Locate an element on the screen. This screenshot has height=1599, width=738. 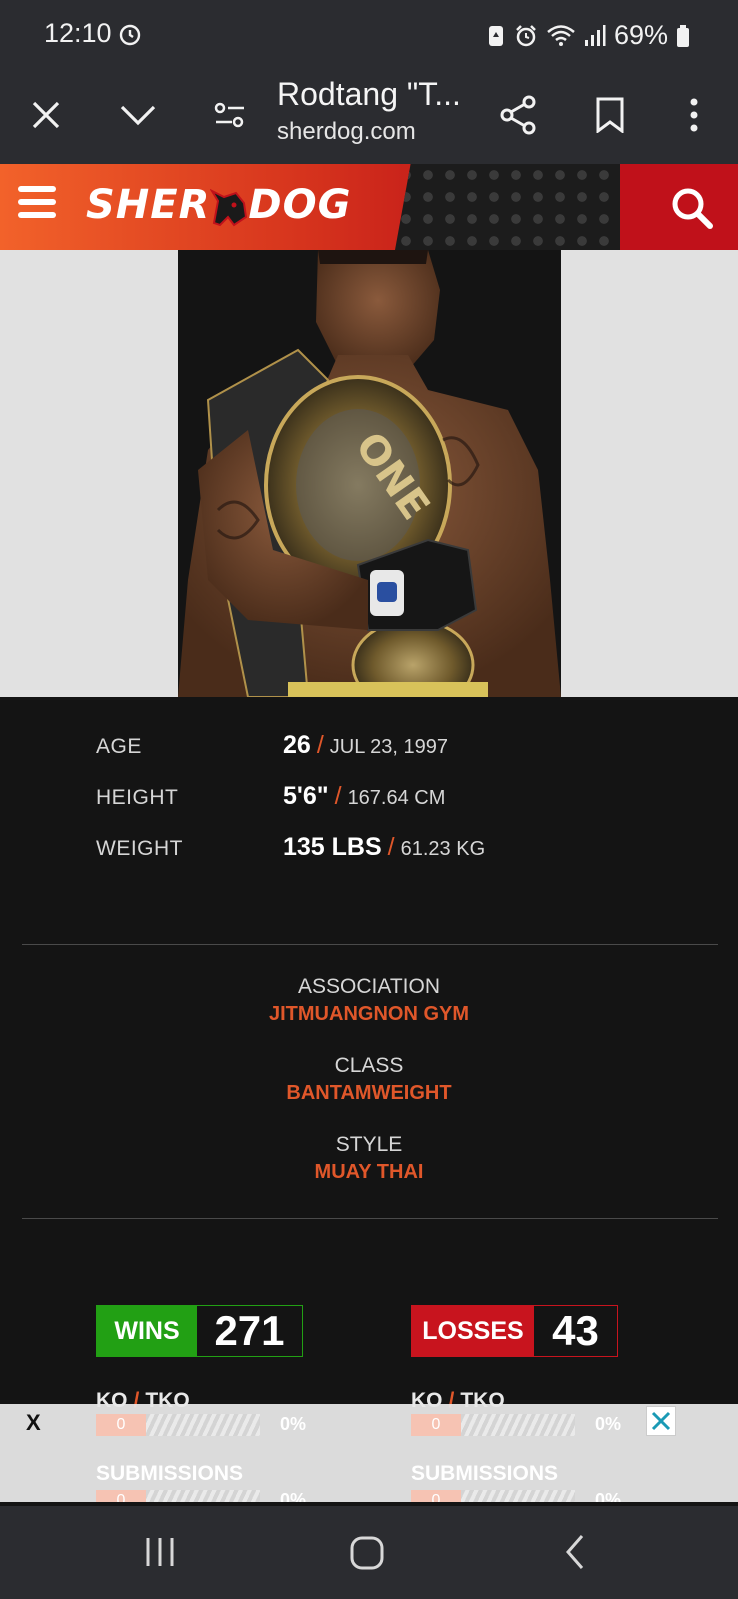
losses-sub-bar: 0 0% is located at coordinates (526, 1495).